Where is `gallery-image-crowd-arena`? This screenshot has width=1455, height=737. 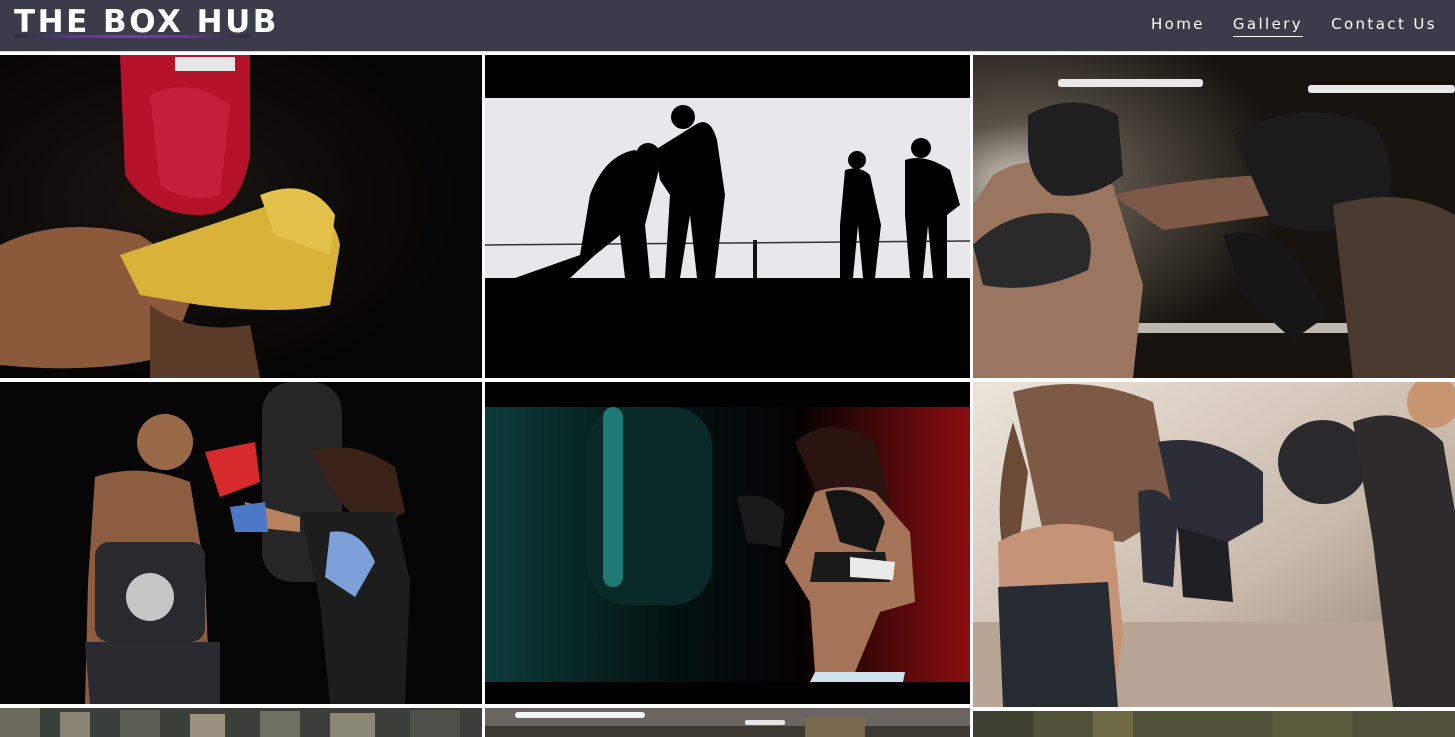
gallery-image-crowd-arena is located at coordinates (241, 722).